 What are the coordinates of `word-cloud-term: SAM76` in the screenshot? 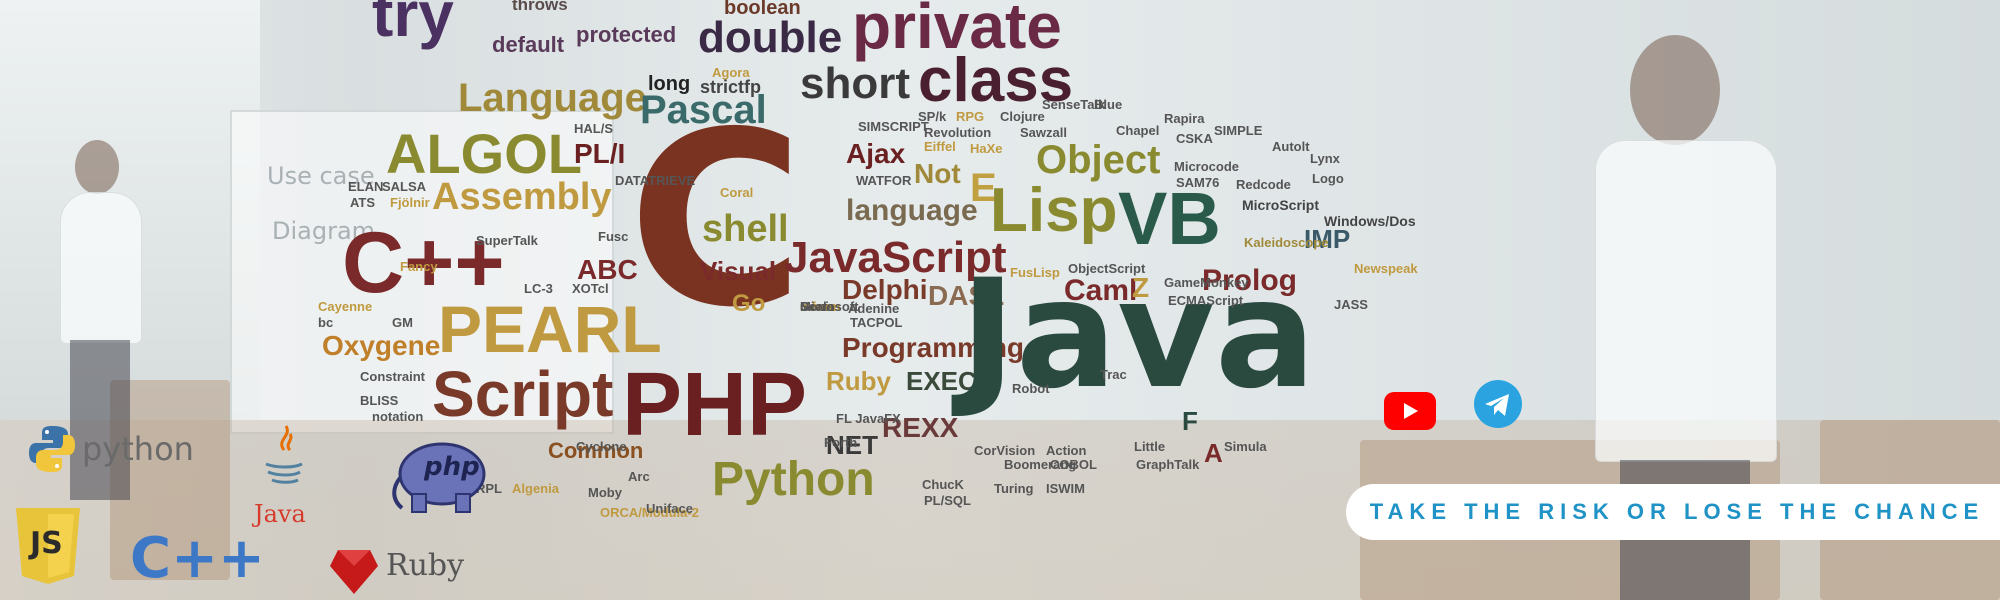 It's located at (1198, 182).